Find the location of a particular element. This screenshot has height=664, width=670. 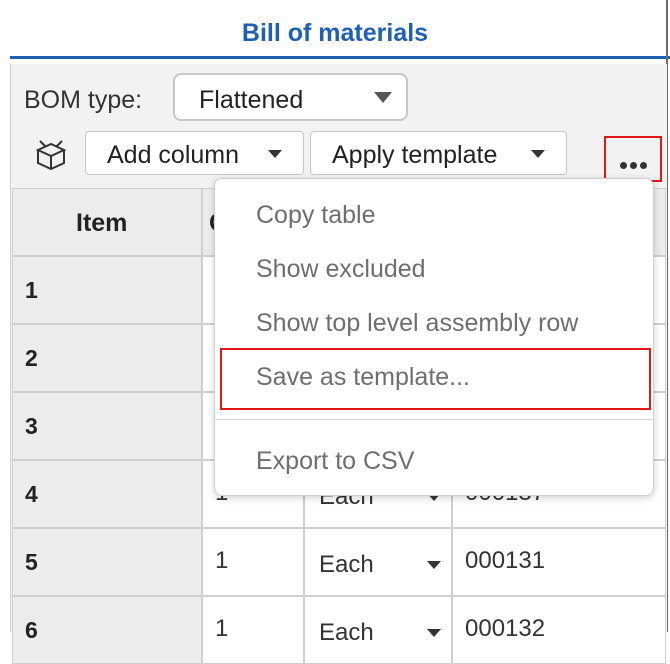

table-row: 1 is located at coordinates (107, 290).